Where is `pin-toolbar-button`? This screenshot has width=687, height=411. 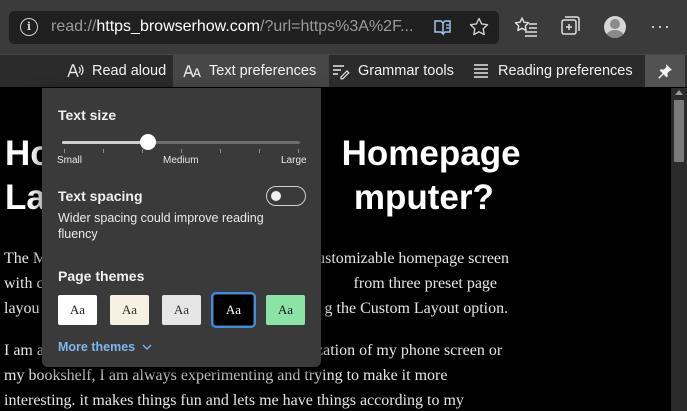 pin-toolbar-button is located at coordinates (665, 71).